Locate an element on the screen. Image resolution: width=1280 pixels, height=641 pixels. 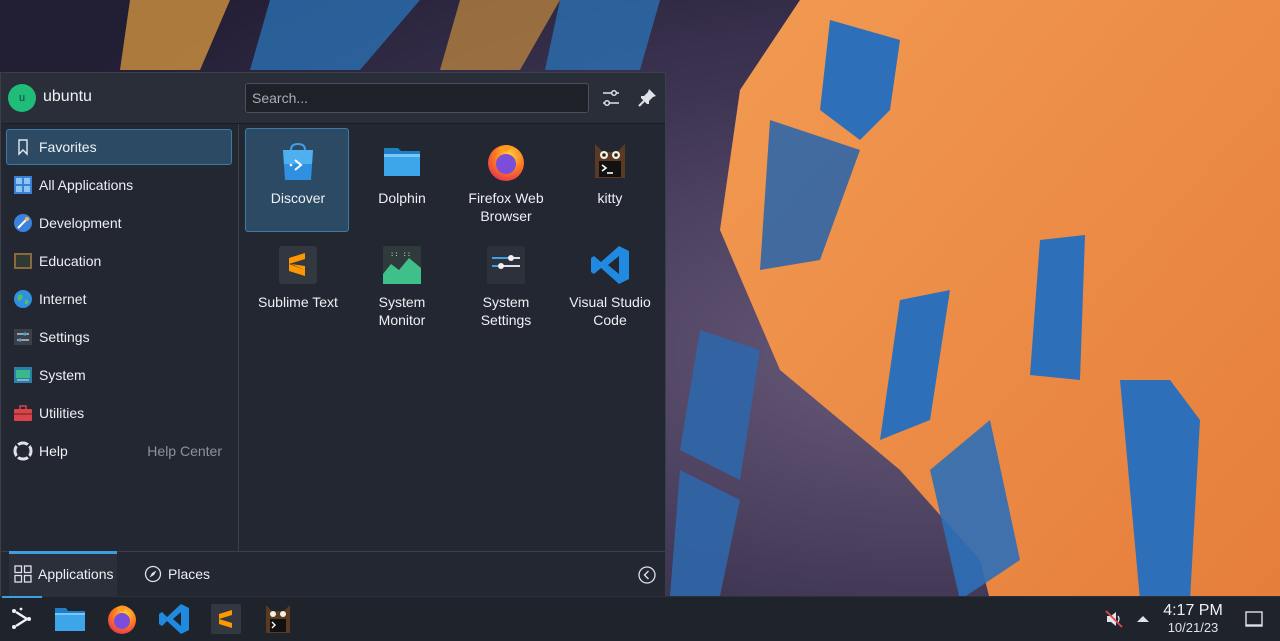
tab-label: Places is located at coordinates (189, 574).